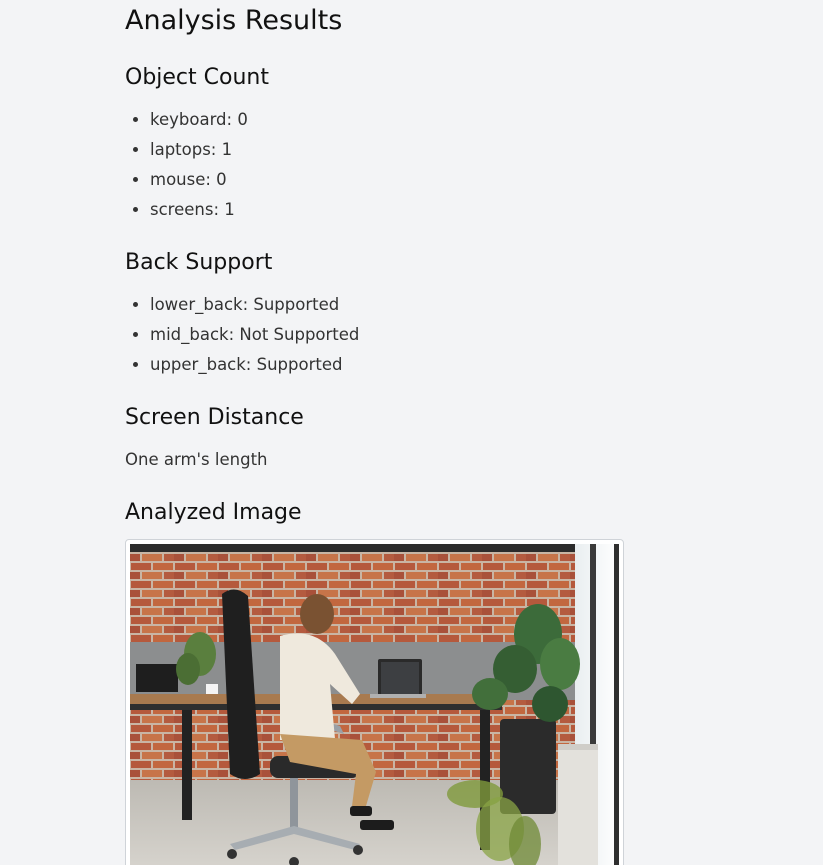 This screenshot has width=823, height=865. Describe the element at coordinates (234, 20) in the screenshot. I see `page-title: Analysis Results` at that location.